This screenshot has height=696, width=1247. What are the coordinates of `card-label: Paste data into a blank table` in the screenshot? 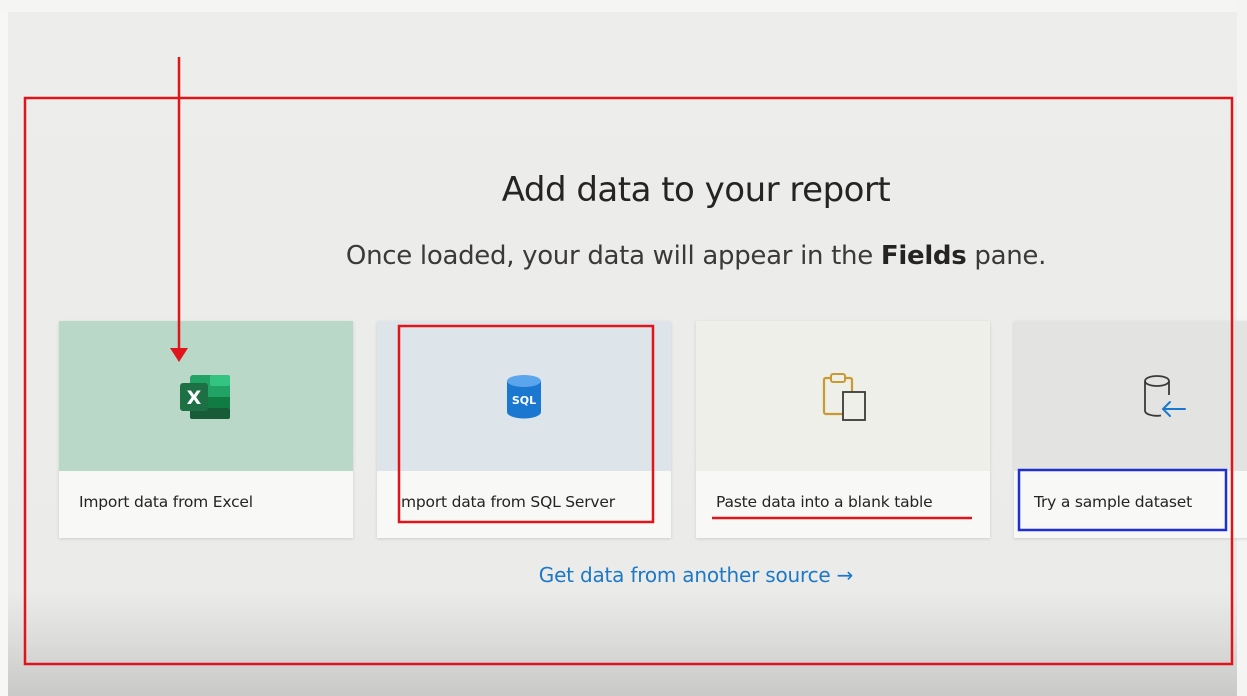 It's located at (824, 502).